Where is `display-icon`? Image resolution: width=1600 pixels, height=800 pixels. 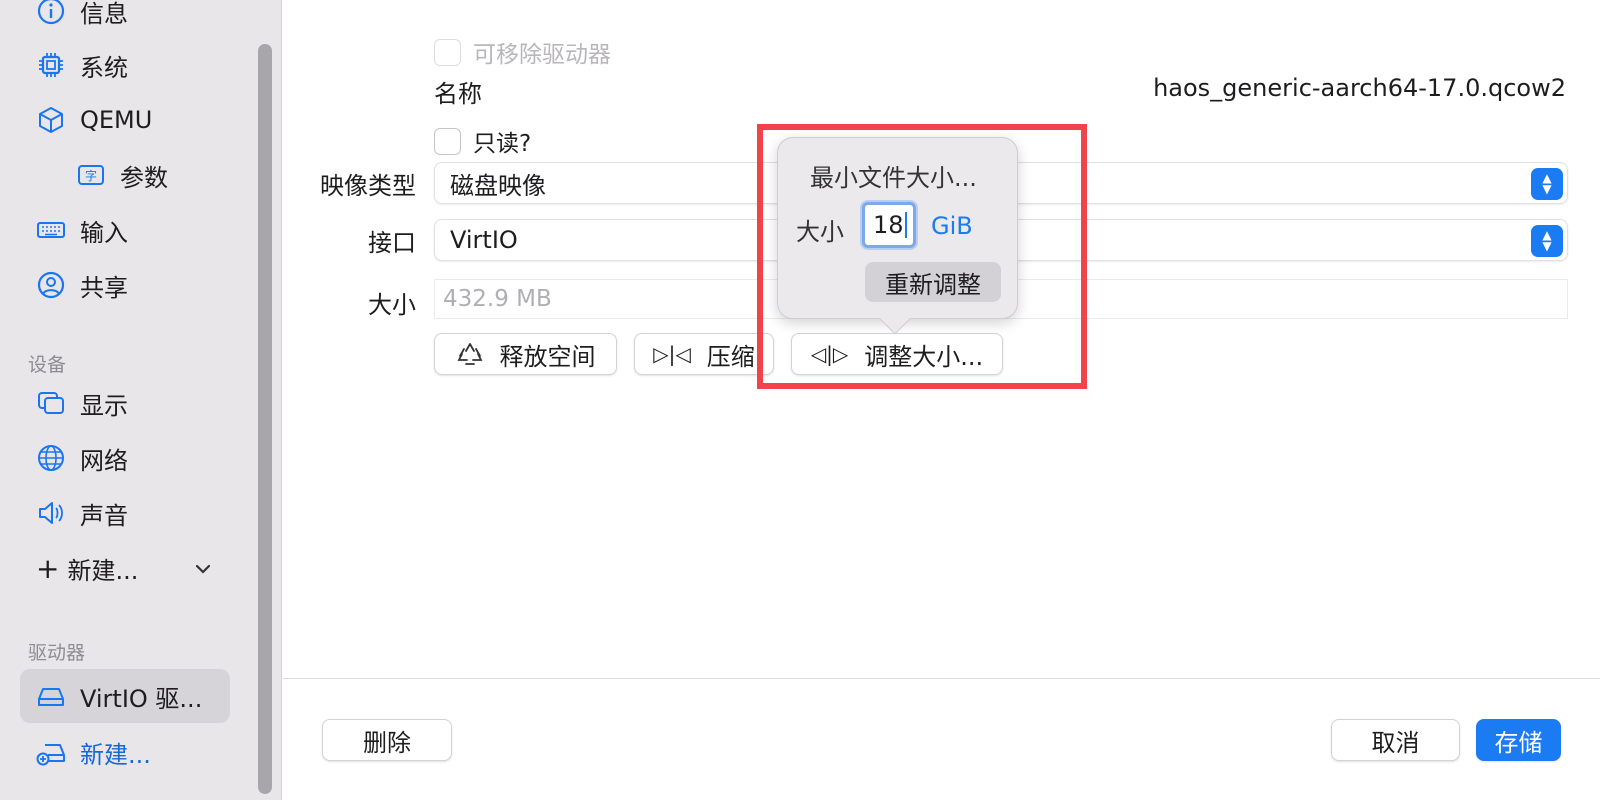
display-icon is located at coordinates (51, 403).